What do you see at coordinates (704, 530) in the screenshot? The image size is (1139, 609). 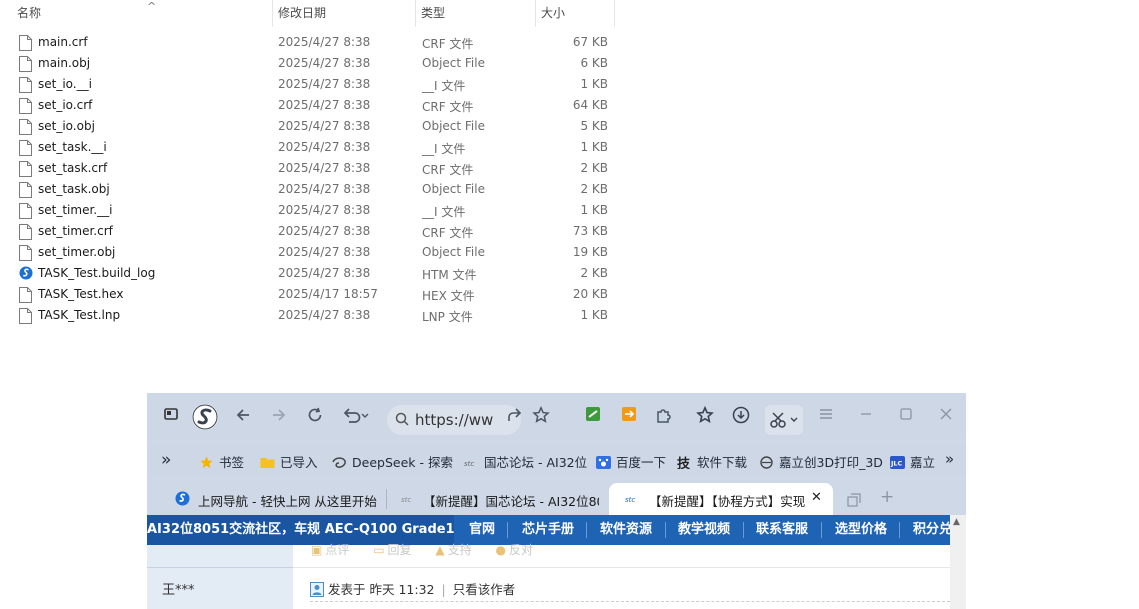 I see `nav-videos: 教学视频` at bounding box center [704, 530].